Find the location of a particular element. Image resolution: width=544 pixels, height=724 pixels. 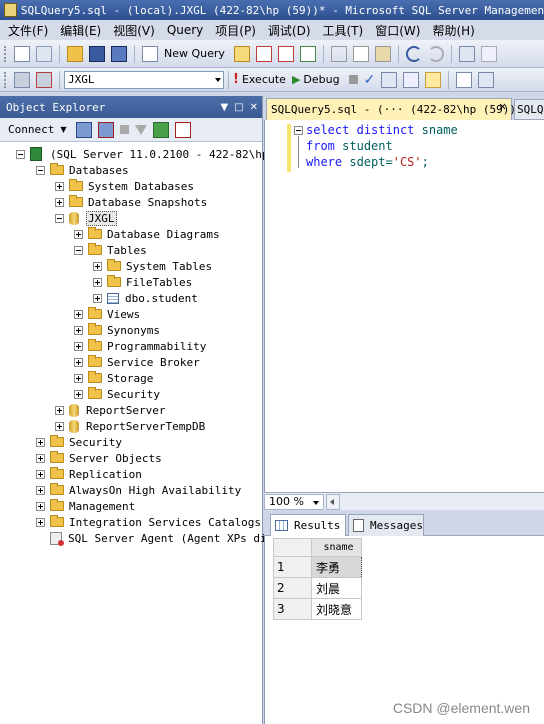

chevron-down-icon: ▼ is located at coordinates (63, 129).